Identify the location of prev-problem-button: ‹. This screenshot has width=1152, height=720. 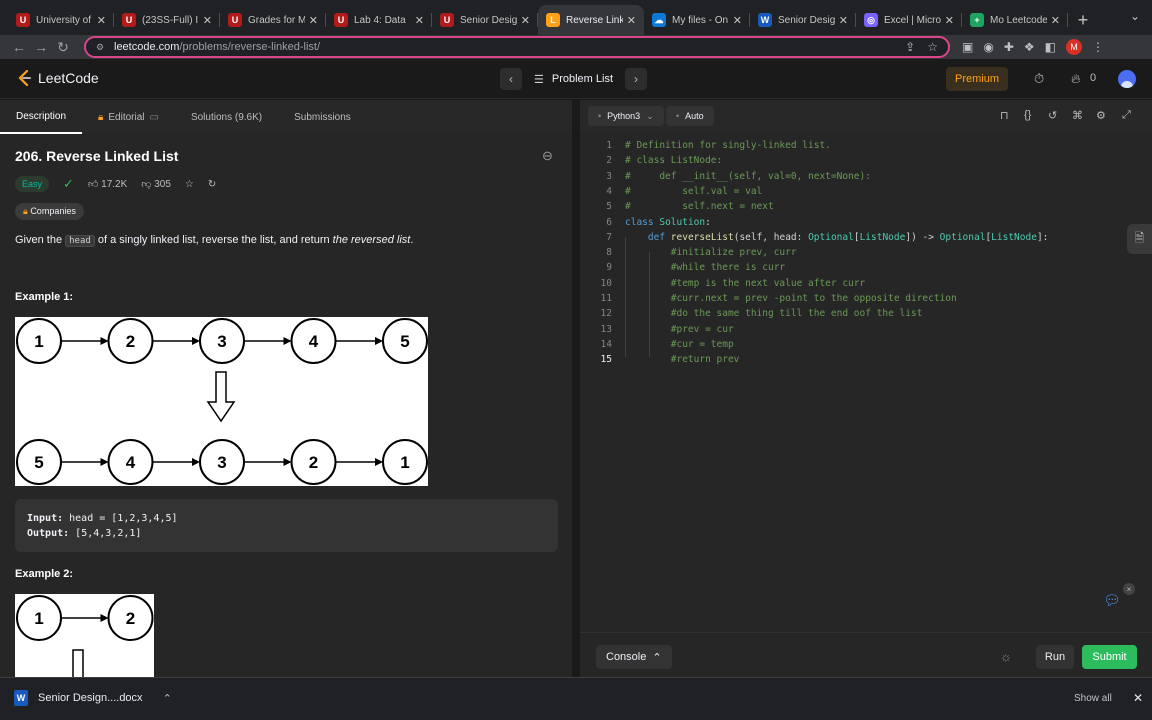
(511, 79).